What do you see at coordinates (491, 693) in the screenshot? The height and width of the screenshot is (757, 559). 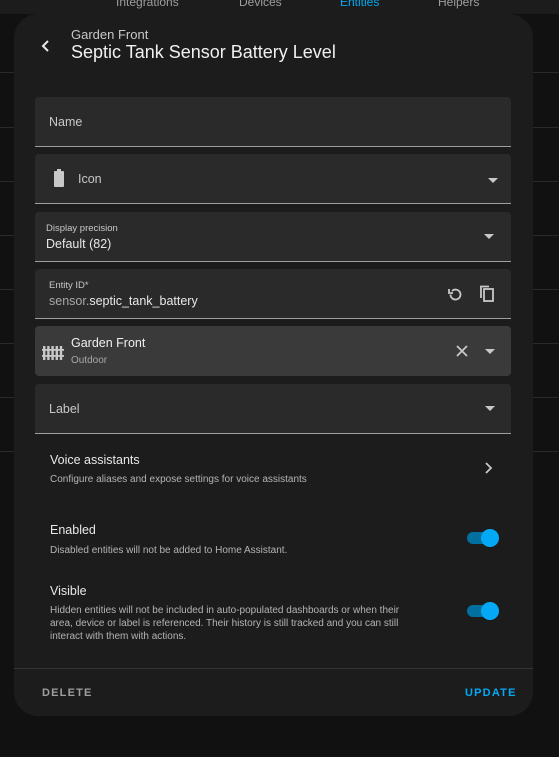 I see `update-button: UPDATE` at bounding box center [491, 693].